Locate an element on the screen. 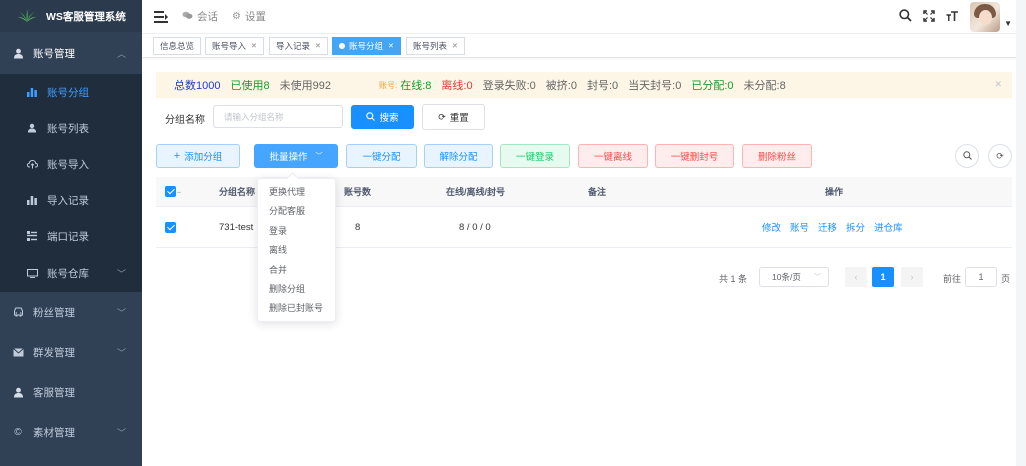  chat-icon is located at coordinates (187, 17).